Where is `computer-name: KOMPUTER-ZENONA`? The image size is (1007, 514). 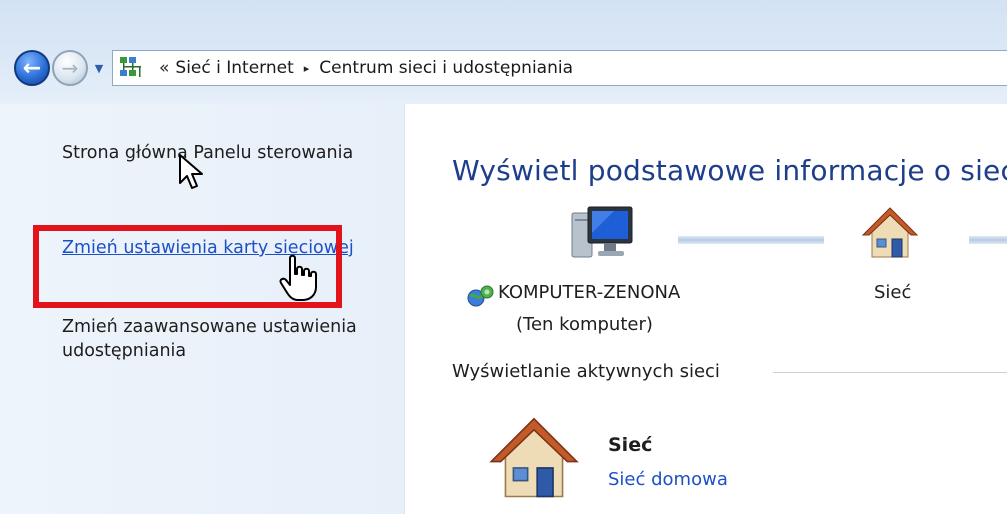 computer-name: KOMPUTER-ZENONA is located at coordinates (589, 292).